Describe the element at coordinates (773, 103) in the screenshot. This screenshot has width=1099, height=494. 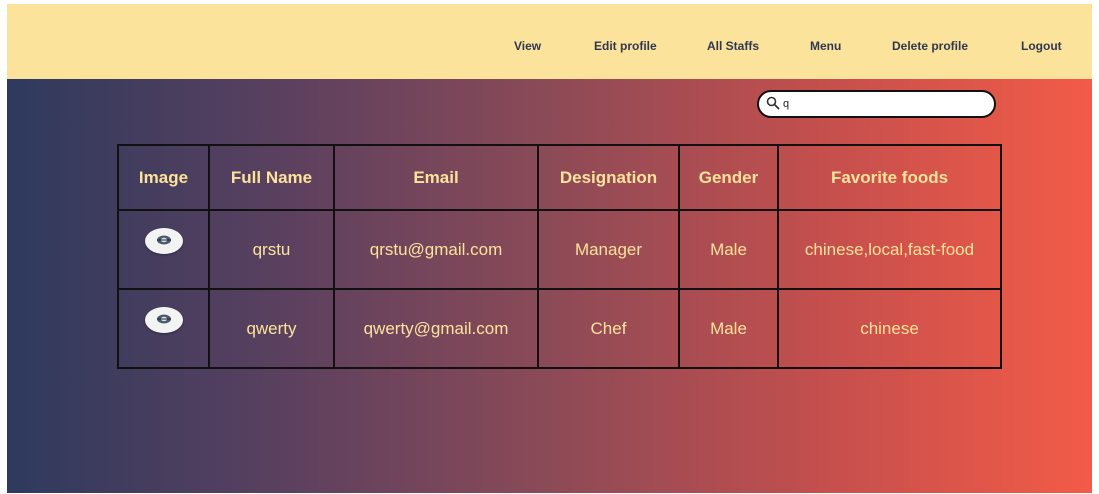
I see `search-icon` at that location.